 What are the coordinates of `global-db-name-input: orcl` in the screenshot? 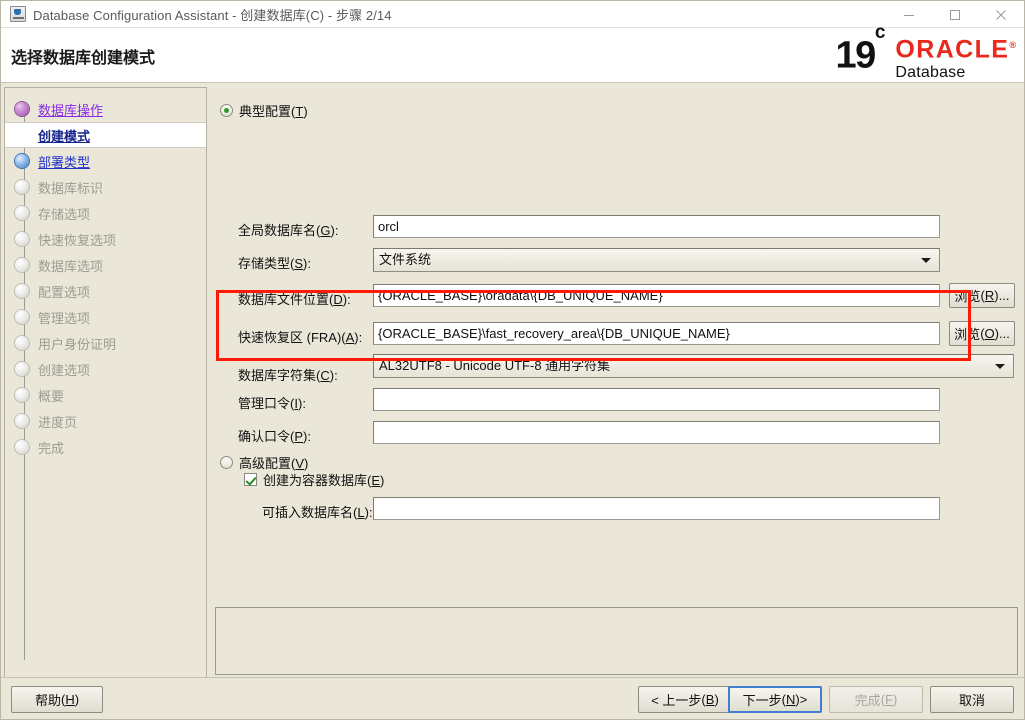 It's located at (656, 226).